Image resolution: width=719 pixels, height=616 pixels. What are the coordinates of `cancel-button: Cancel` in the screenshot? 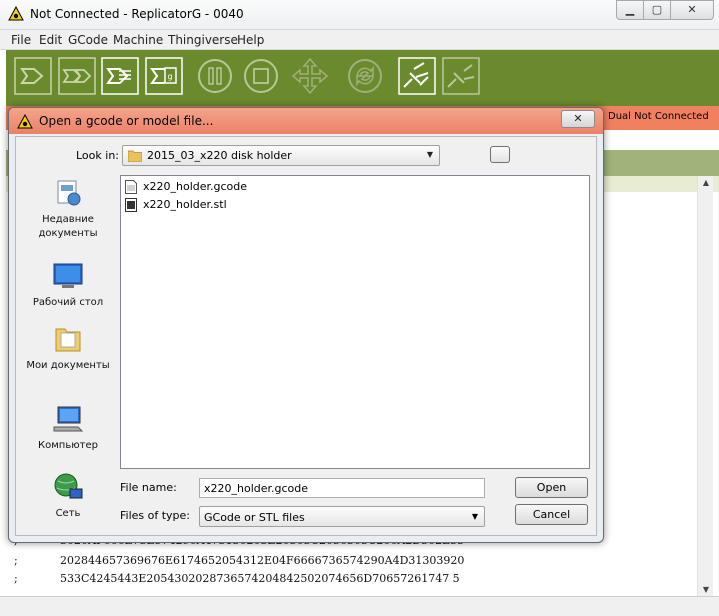 It's located at (551, 514).